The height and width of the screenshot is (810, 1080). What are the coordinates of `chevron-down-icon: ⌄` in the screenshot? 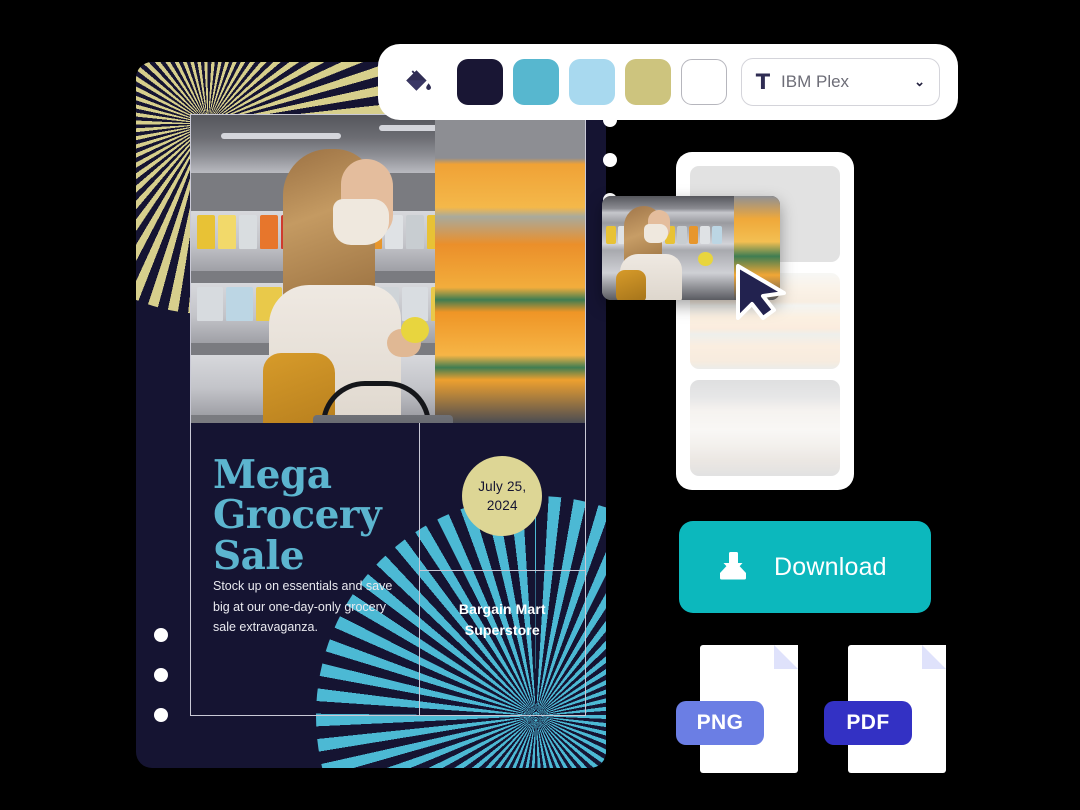 It's located at (919, 82).